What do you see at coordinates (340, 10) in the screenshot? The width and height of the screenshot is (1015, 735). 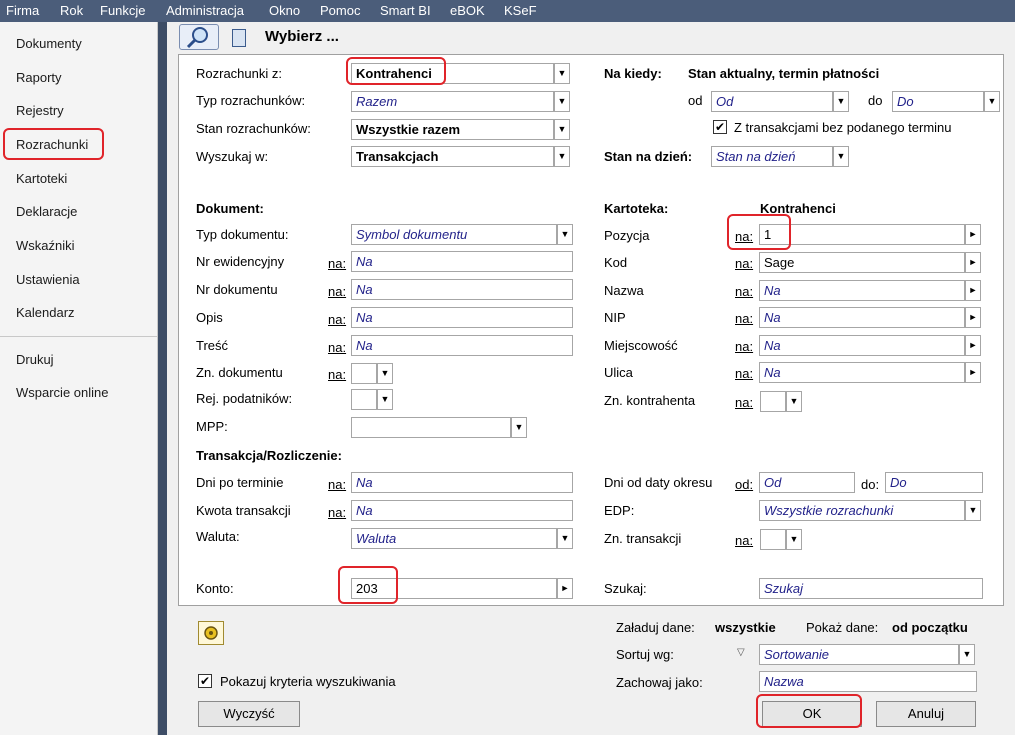 I see `menu-pomoc: Pomoc` at bounding box center [340, 10].